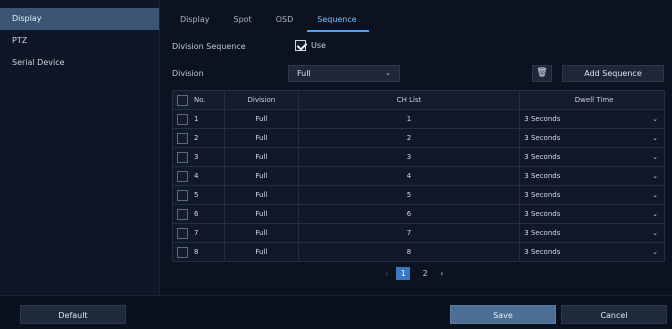  What do you see at coordinates (403, 273) in the screenshot?
I see `page-1: 1` at bounding box center [403, 273].